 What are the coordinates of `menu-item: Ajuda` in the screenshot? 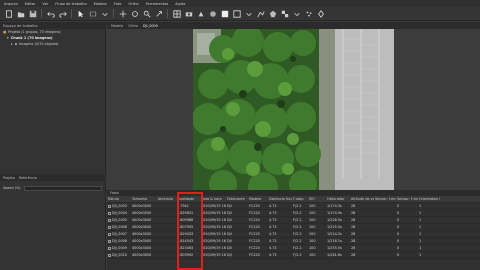 It's located at (180, 4).